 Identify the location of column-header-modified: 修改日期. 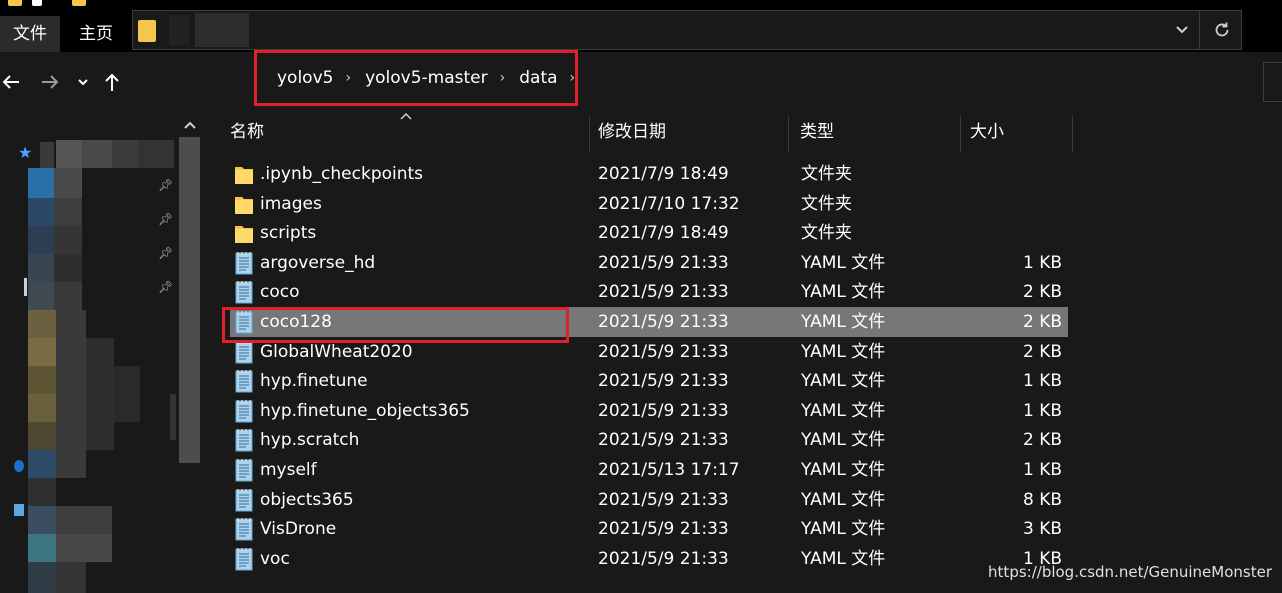
(693, 132).